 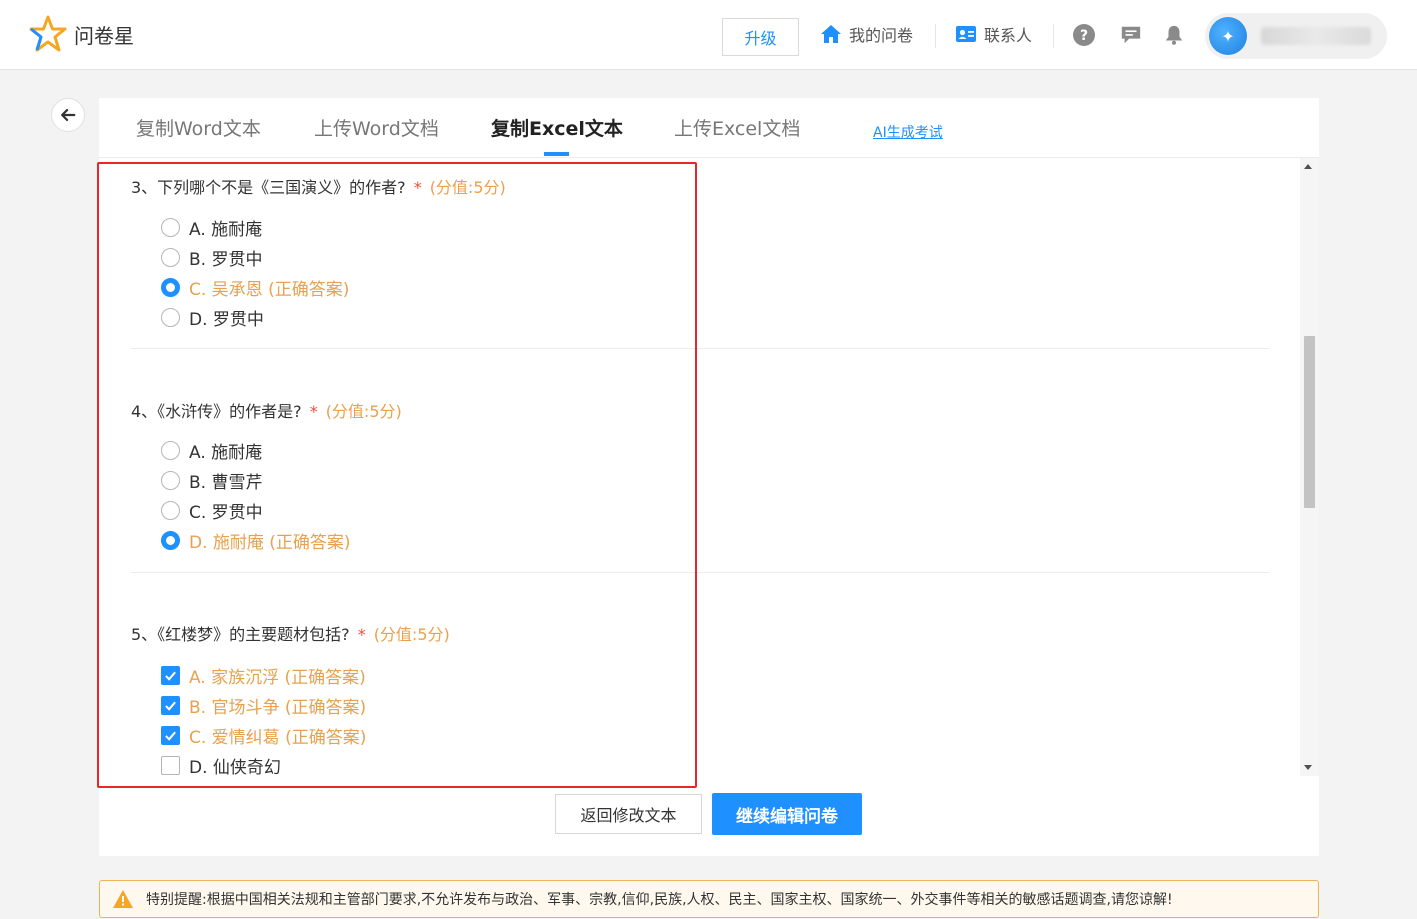 What do you see at coordinates (269, 289) in the screenshot?
I see `option-label: C. 吴承恩 (正确答案)` at bounding box center [269, 289].